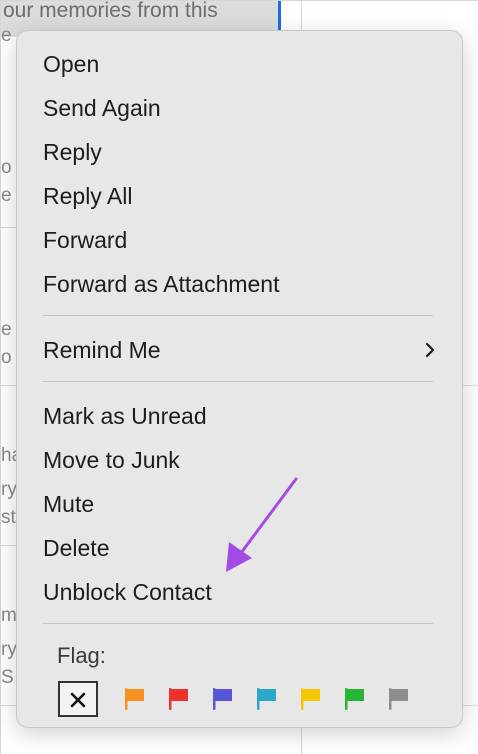 The image size is (478, 754). I want to click on menu-item-forward-as-attachment: Forward as Attachment, so click(240, 284).